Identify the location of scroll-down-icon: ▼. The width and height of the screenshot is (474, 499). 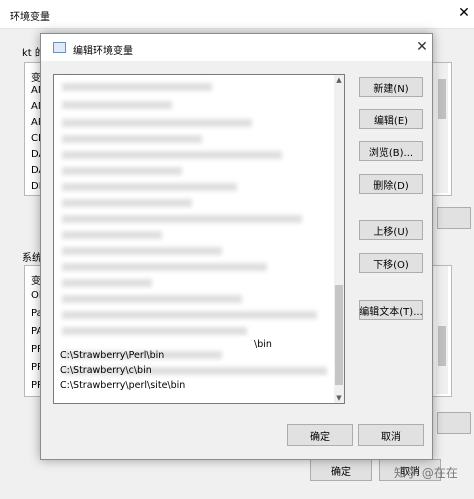
(339, 398).